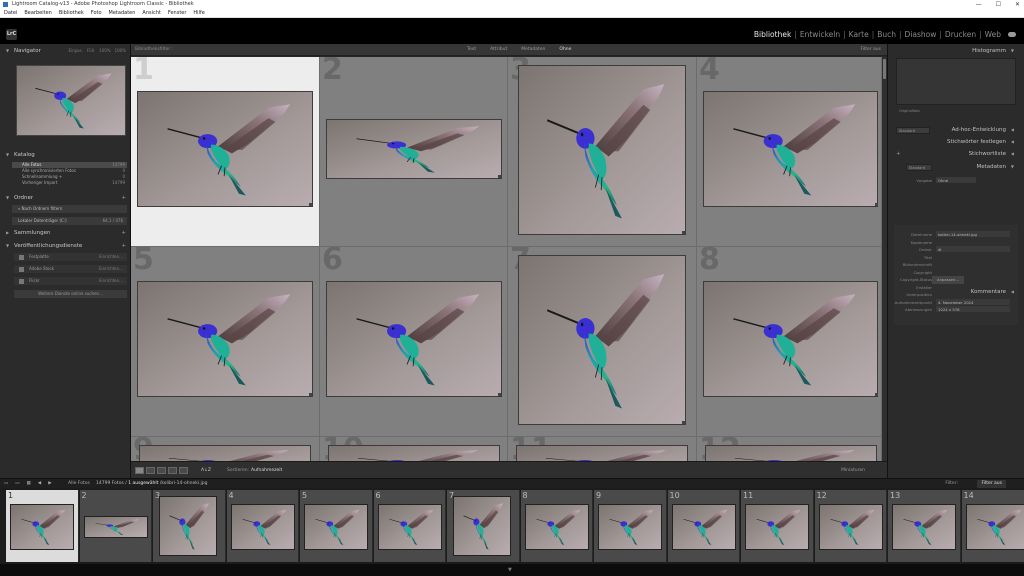 The image size is (1024, 576). I want to click on catalog-item: Vorheriger Import 14799, so click(69, 183).